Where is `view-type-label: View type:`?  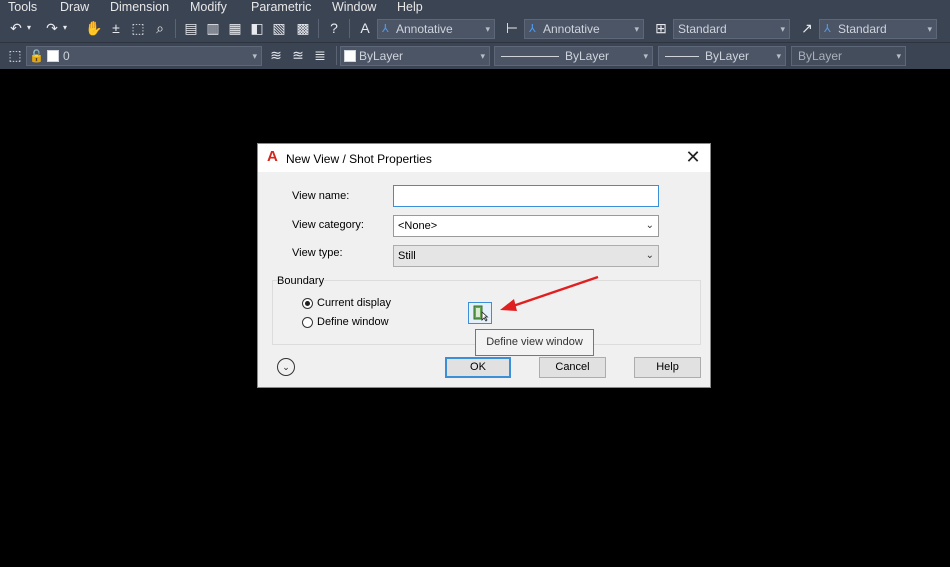
view-type-label: View type: is located at coordinates (317, 253).